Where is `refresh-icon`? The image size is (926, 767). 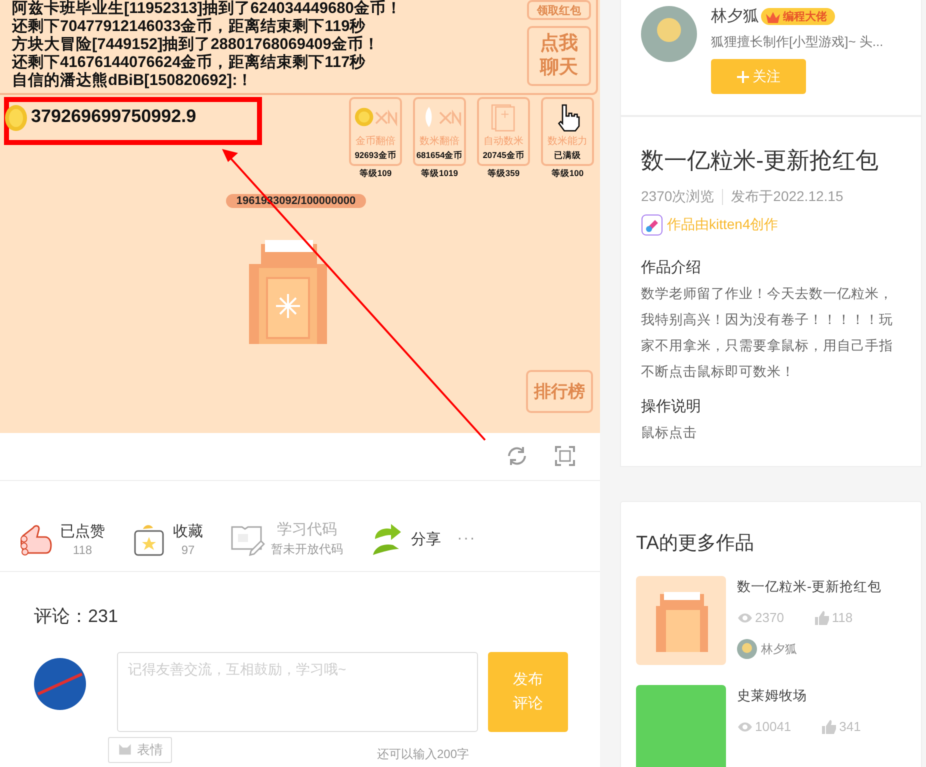 refresh-icon is located at coordinates (517, 456).